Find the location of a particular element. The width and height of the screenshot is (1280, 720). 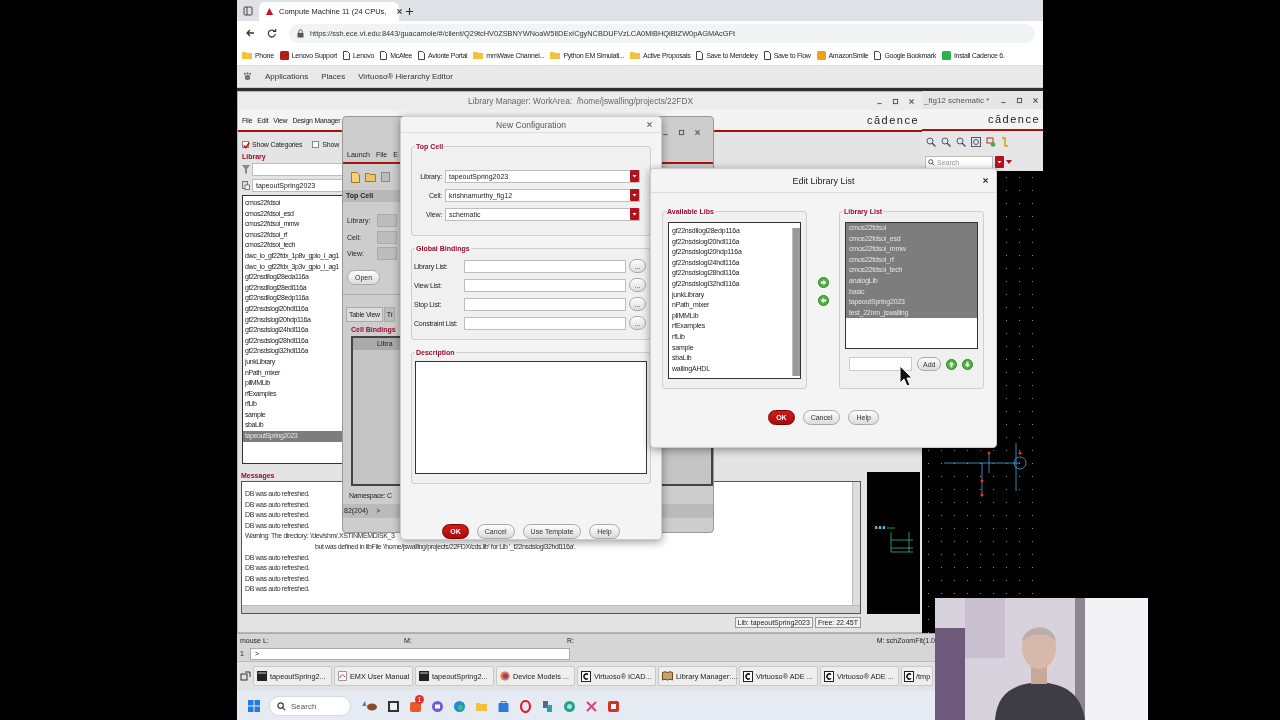

lock-icon is located at coordinates (300, 33).